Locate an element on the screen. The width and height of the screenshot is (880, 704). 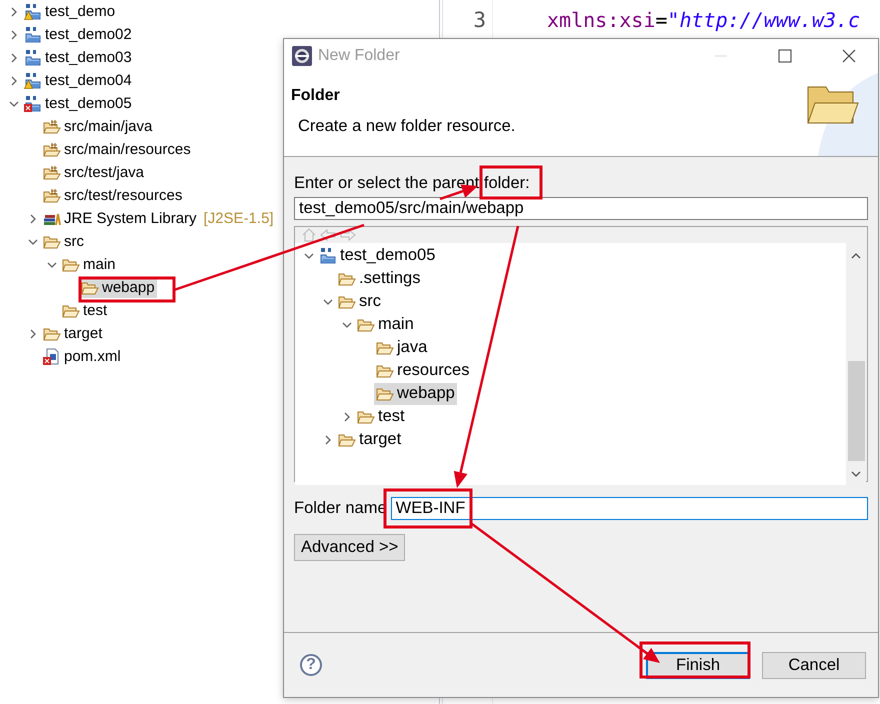
tree-item: java is located at coordinates (402, 347).